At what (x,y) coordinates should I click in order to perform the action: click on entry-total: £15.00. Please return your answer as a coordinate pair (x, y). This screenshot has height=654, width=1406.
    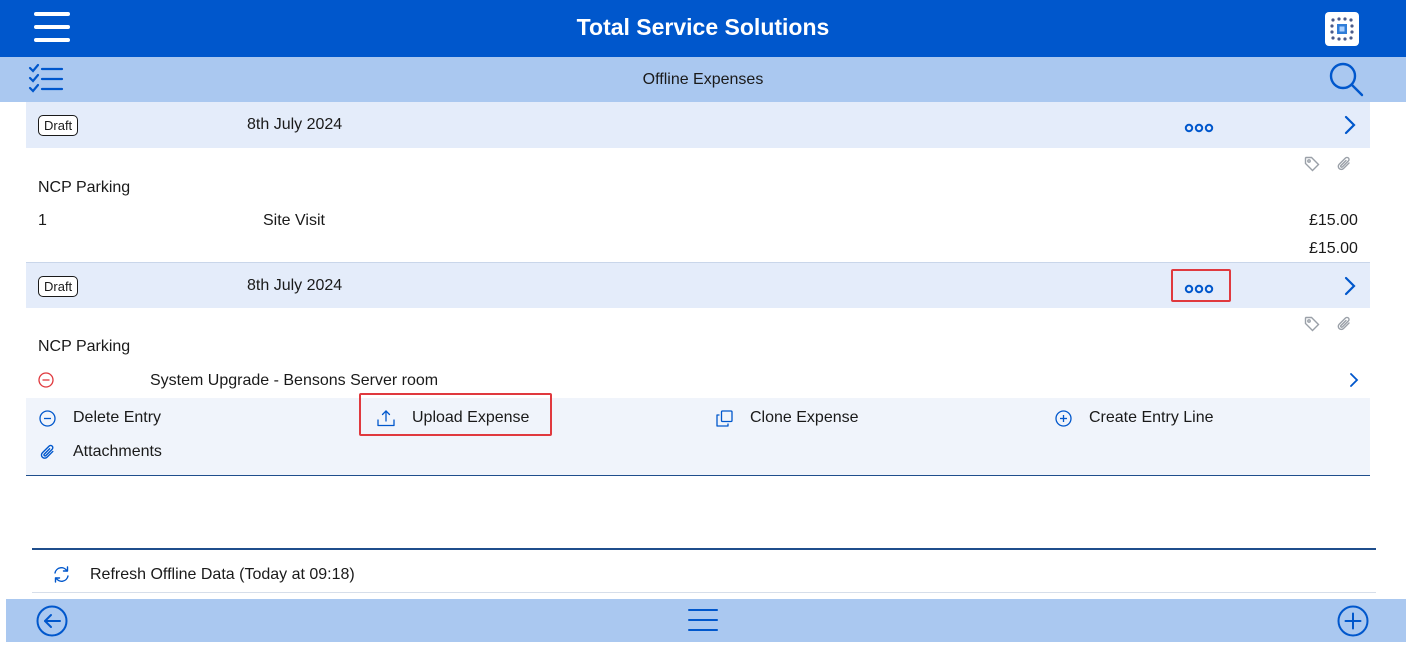
    Looking at the image, I should click on (1333, 248).